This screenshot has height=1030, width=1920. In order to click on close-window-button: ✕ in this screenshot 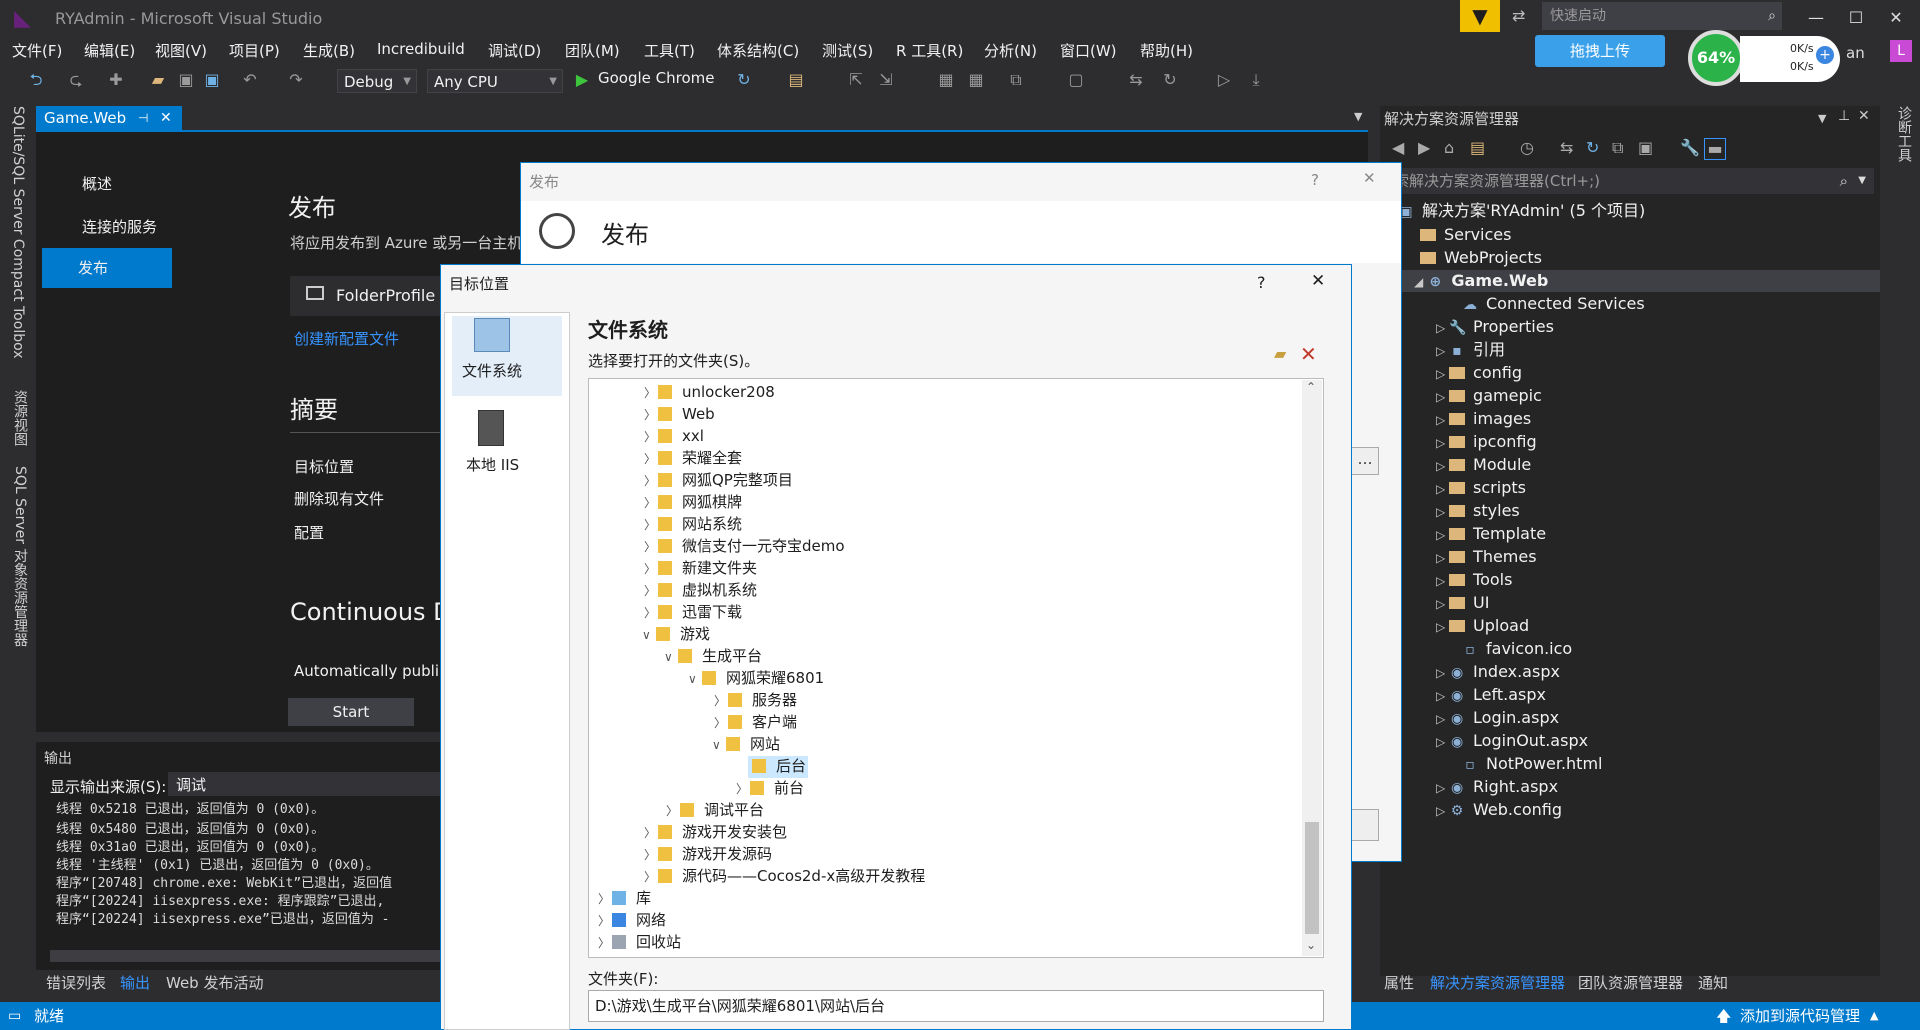, I will do `click(1896, 18)`.